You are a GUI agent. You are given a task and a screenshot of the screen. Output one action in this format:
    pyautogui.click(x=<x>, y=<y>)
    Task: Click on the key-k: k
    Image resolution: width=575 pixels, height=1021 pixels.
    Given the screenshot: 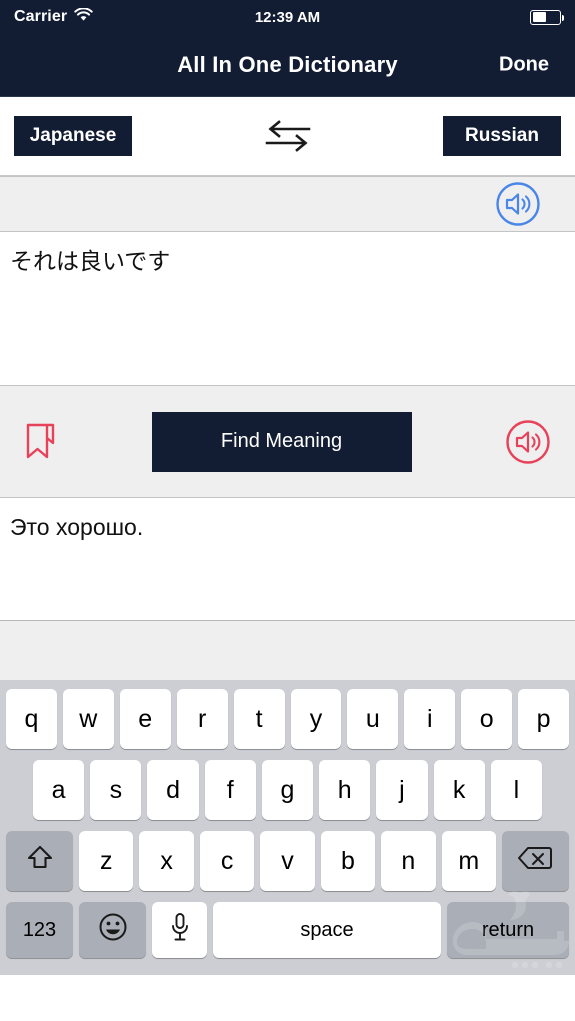 What is the action you would take?
    pyautogui.click(x=459, y=790)
    